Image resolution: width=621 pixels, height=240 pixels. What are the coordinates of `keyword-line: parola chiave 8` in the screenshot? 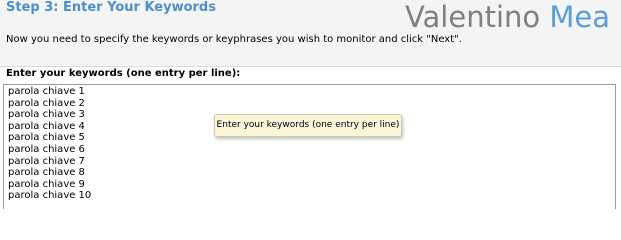 It's located at (46, 173).